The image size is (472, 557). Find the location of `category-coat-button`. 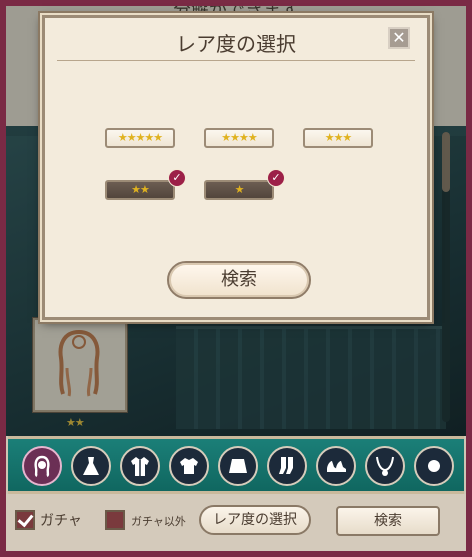

category-coat-button is located at coordinates (140, 466).